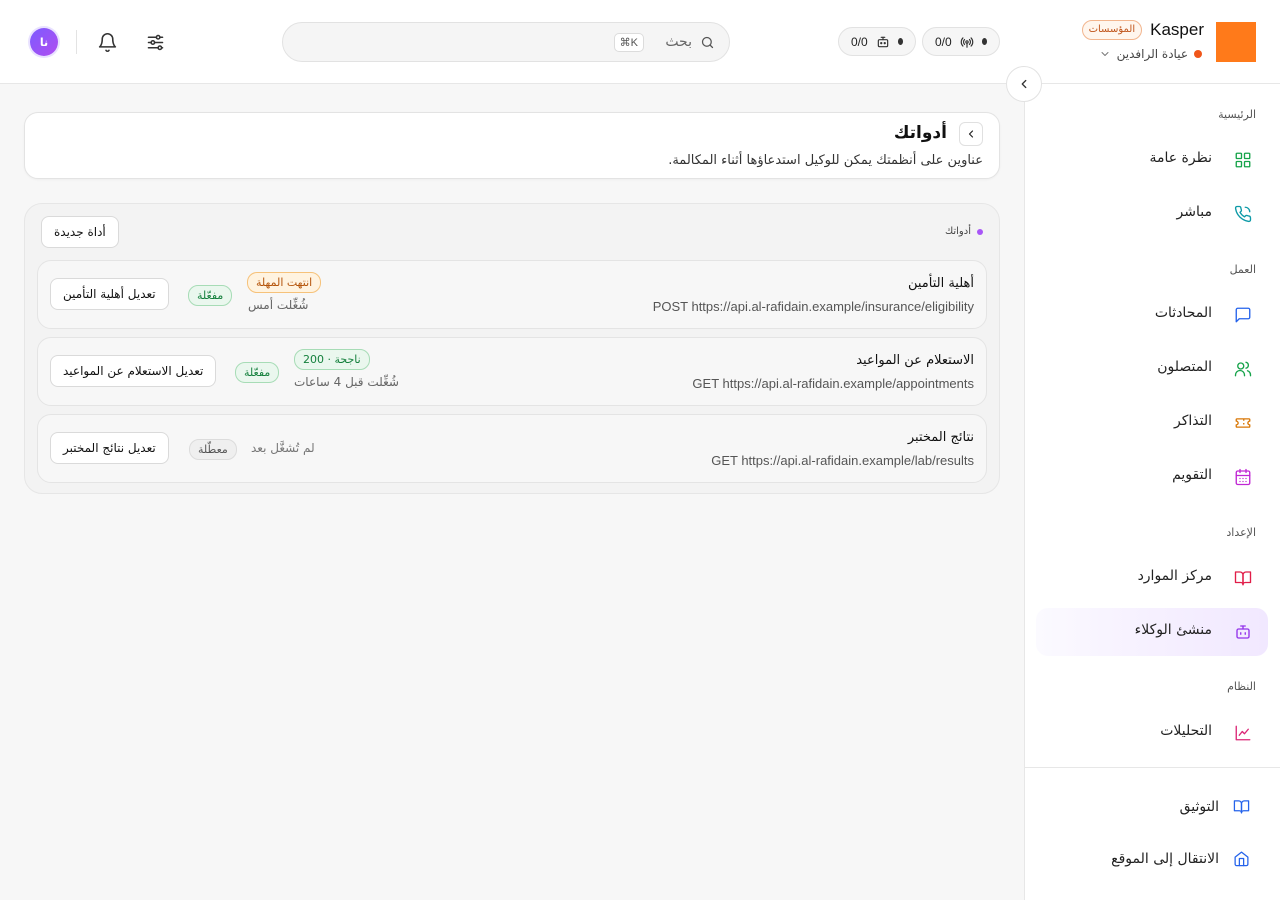  I want to click on status-badge: ناجحة · 200, so click(332, 359).